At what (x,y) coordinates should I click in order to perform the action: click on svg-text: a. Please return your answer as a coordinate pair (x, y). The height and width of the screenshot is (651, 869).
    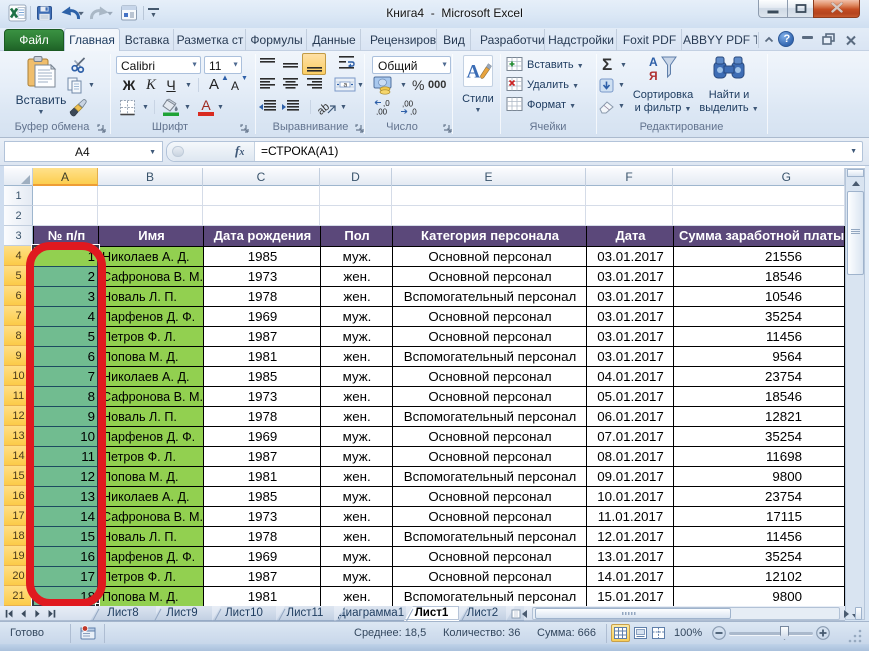
    Looking at the image, I should click on (346, 85).